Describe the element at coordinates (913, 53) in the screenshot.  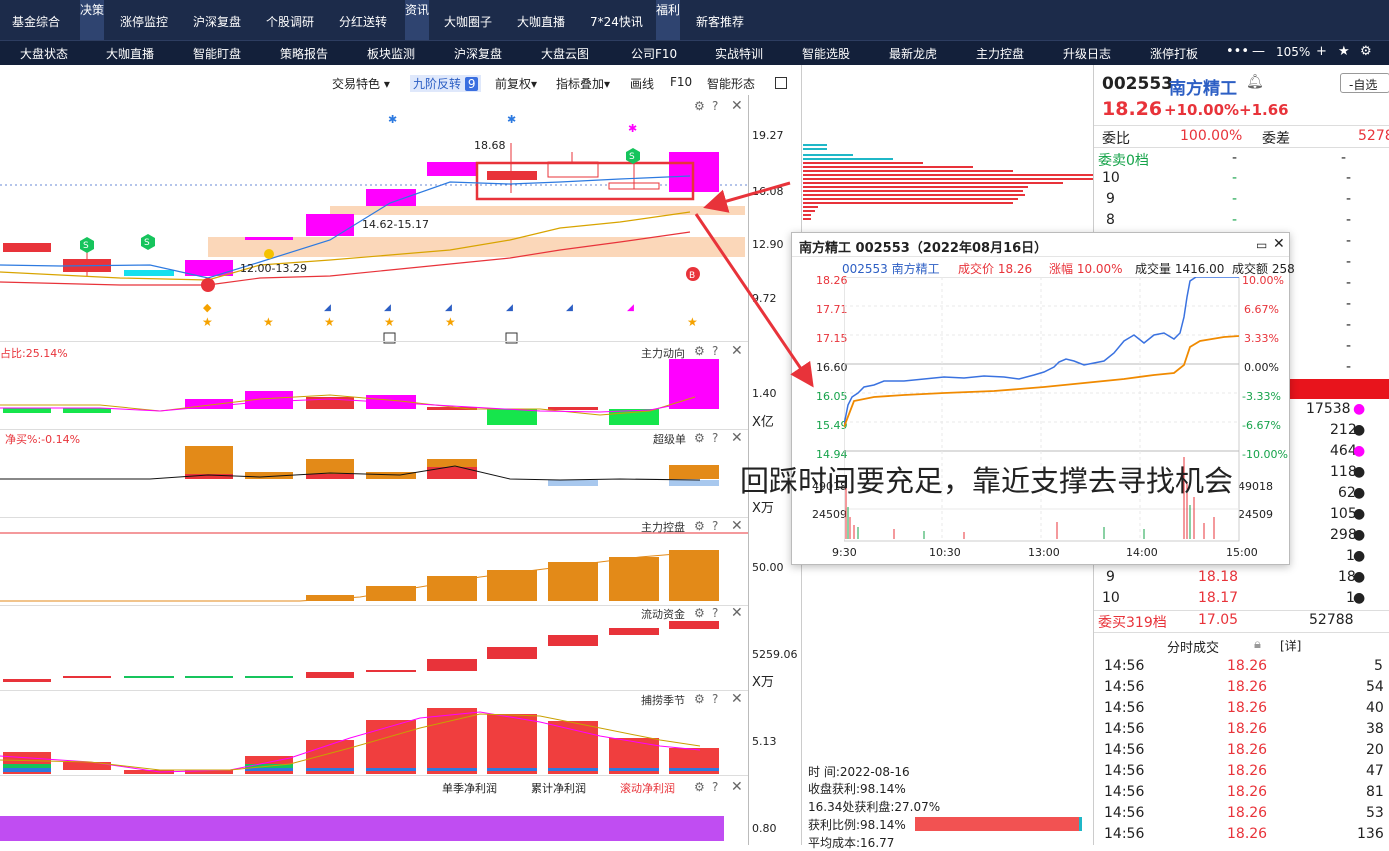
I see `subnav-dragon: 最新龙虎` at that location.